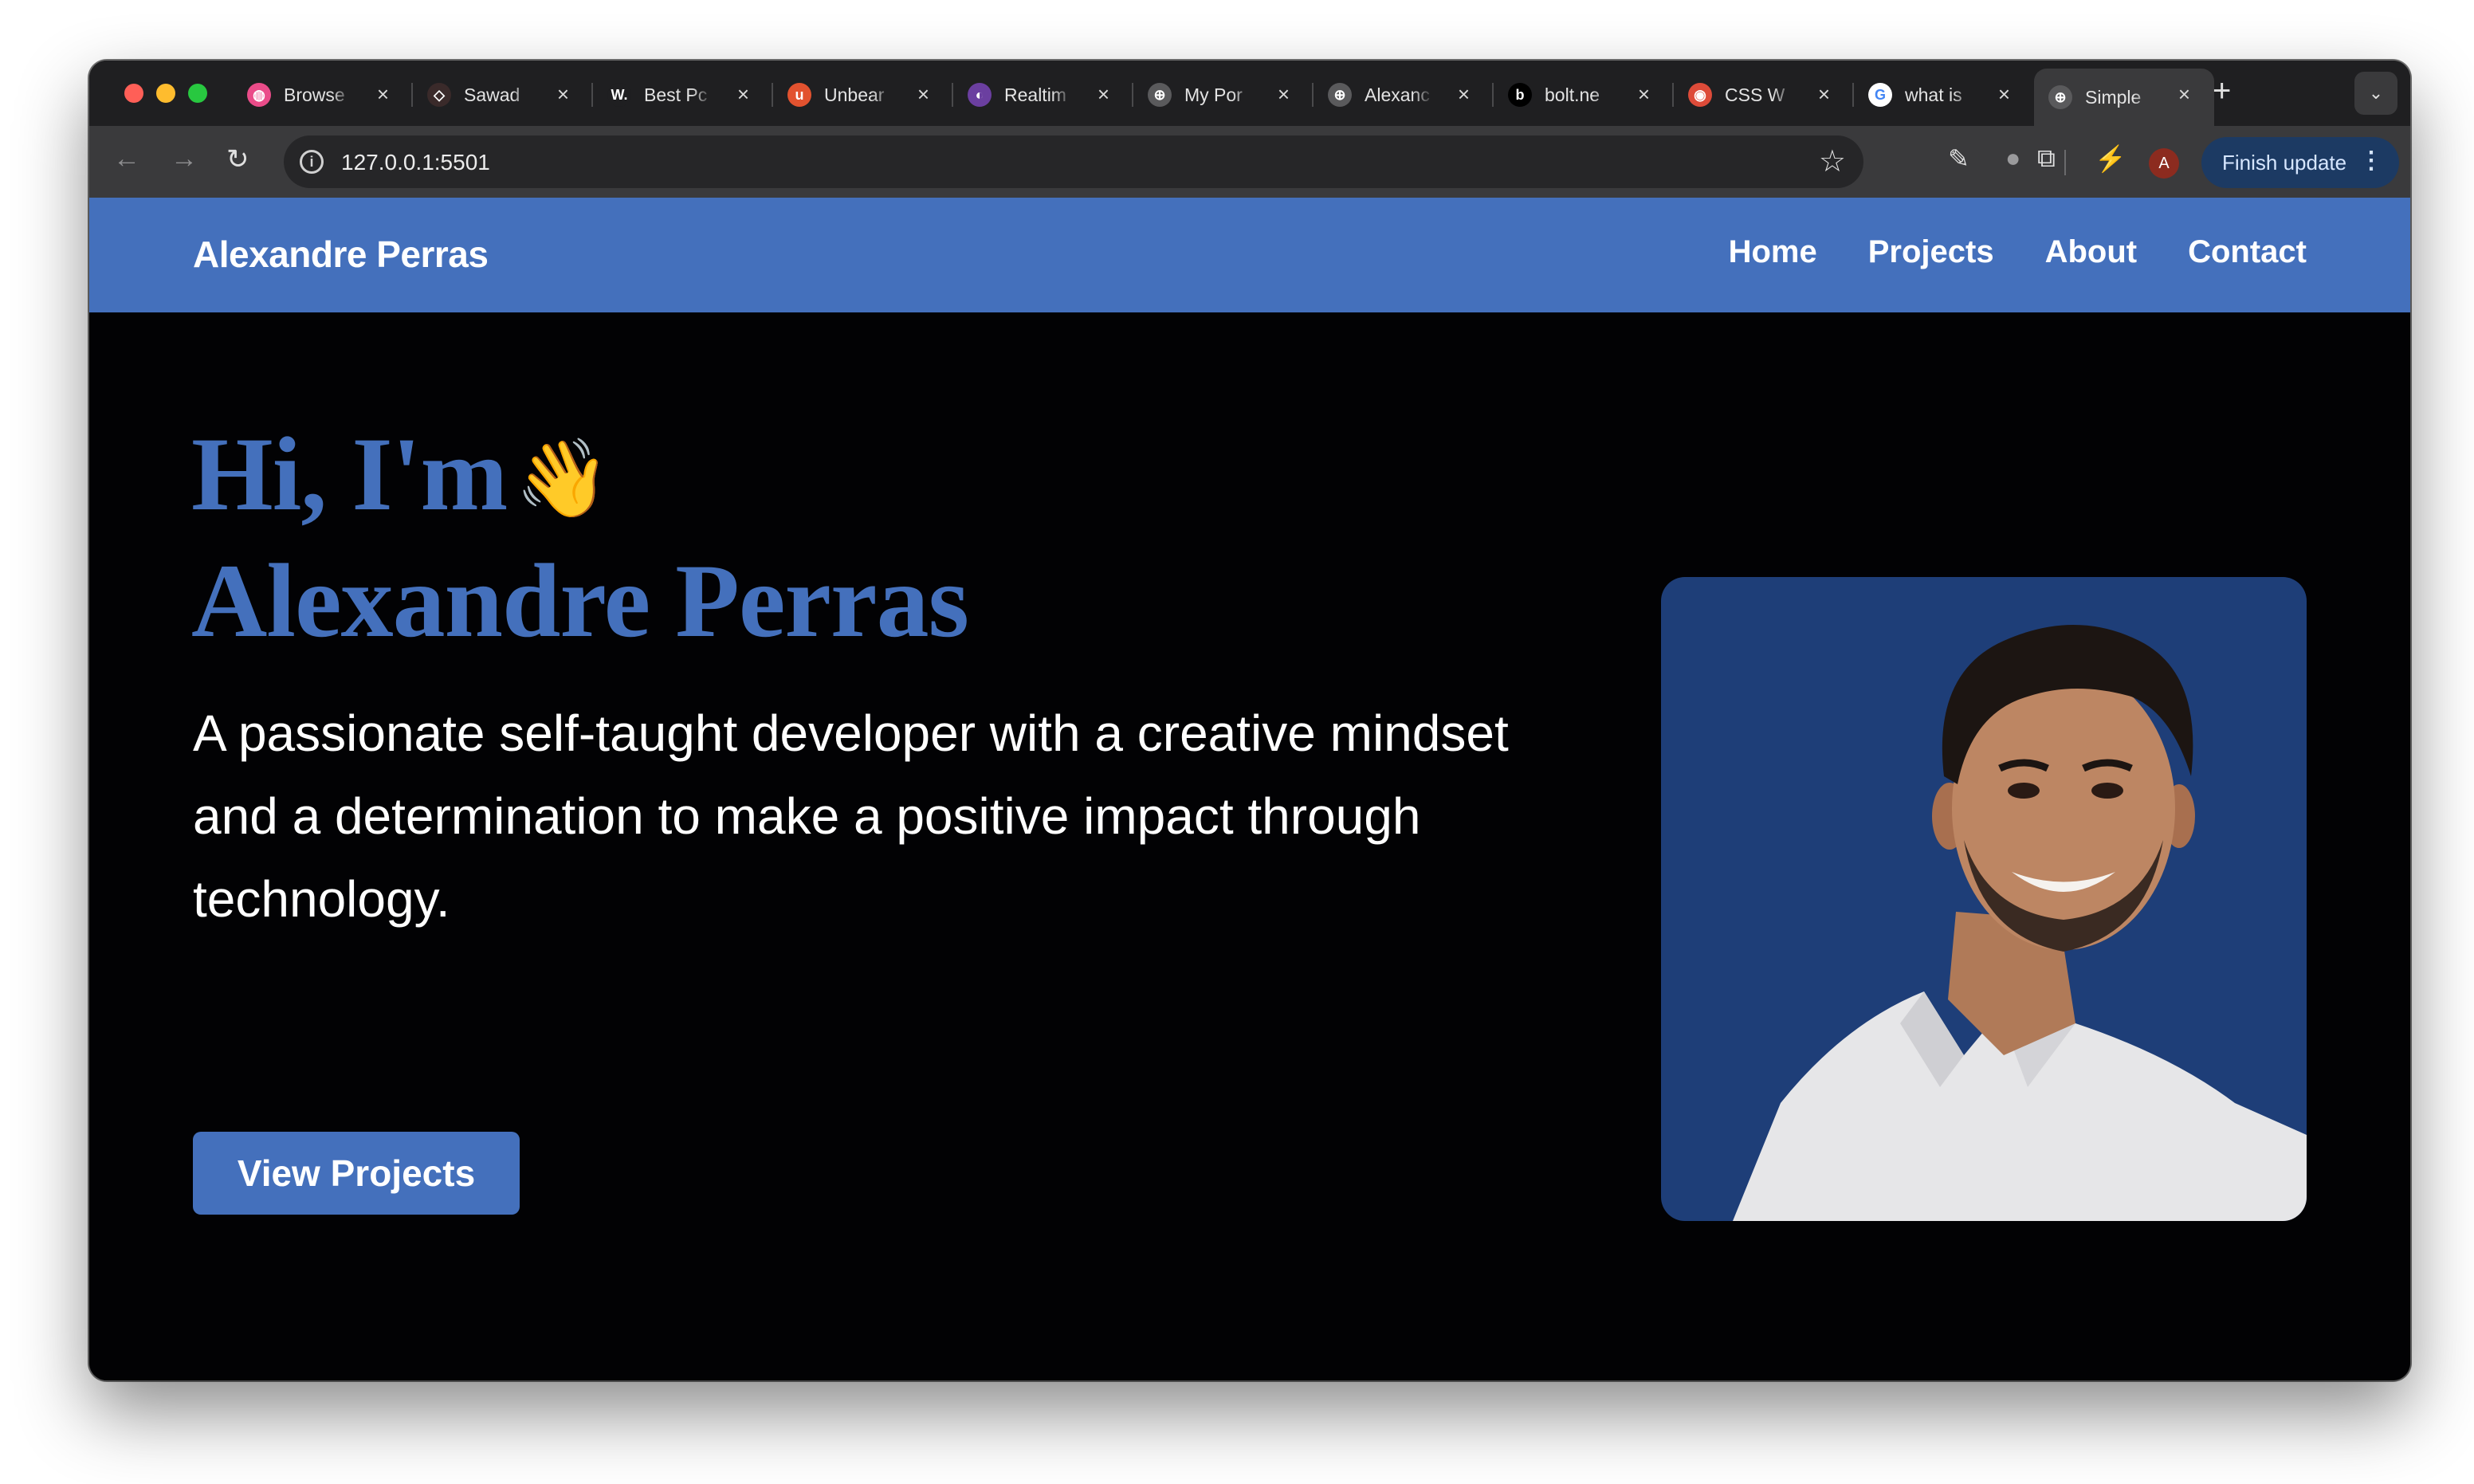 Image resolution: width=2474 pixels, height=1484 pixels. I want to click on arrow-left-icon: ←, so click(127, 158).